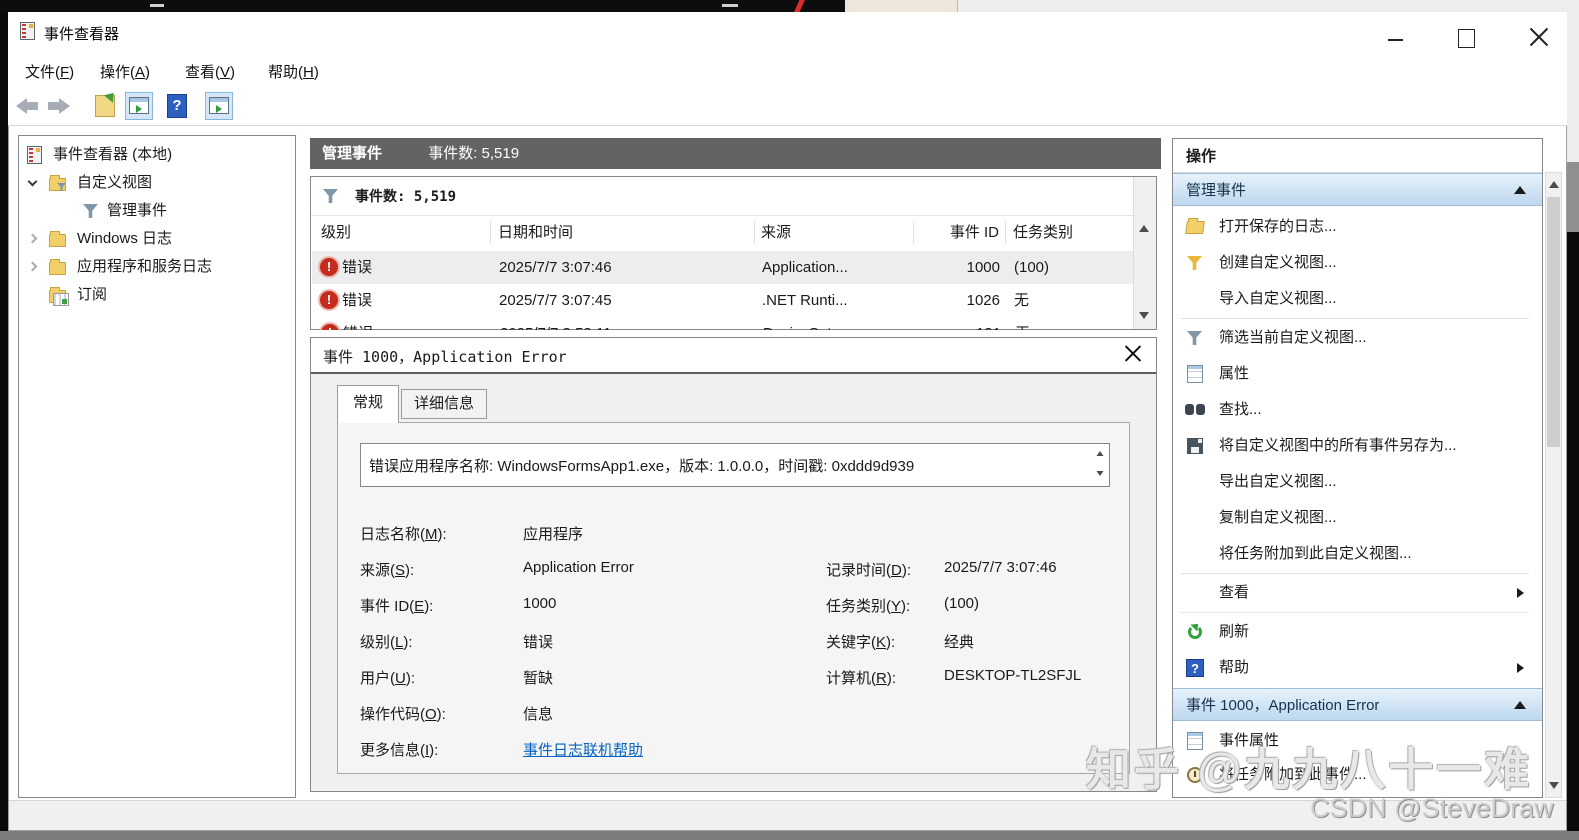 This screenshot has width=1579, height=840. What do you see at coordinates (28, 106) in the screenshot?
I see `back-button` at bounding box center [28, 106].